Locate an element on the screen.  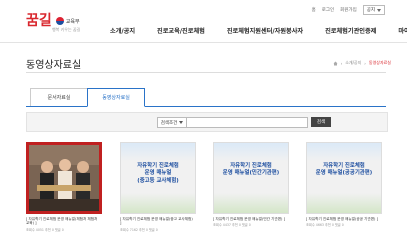
tab-documents: 문서자료실 is located at coordinates (59, 97).